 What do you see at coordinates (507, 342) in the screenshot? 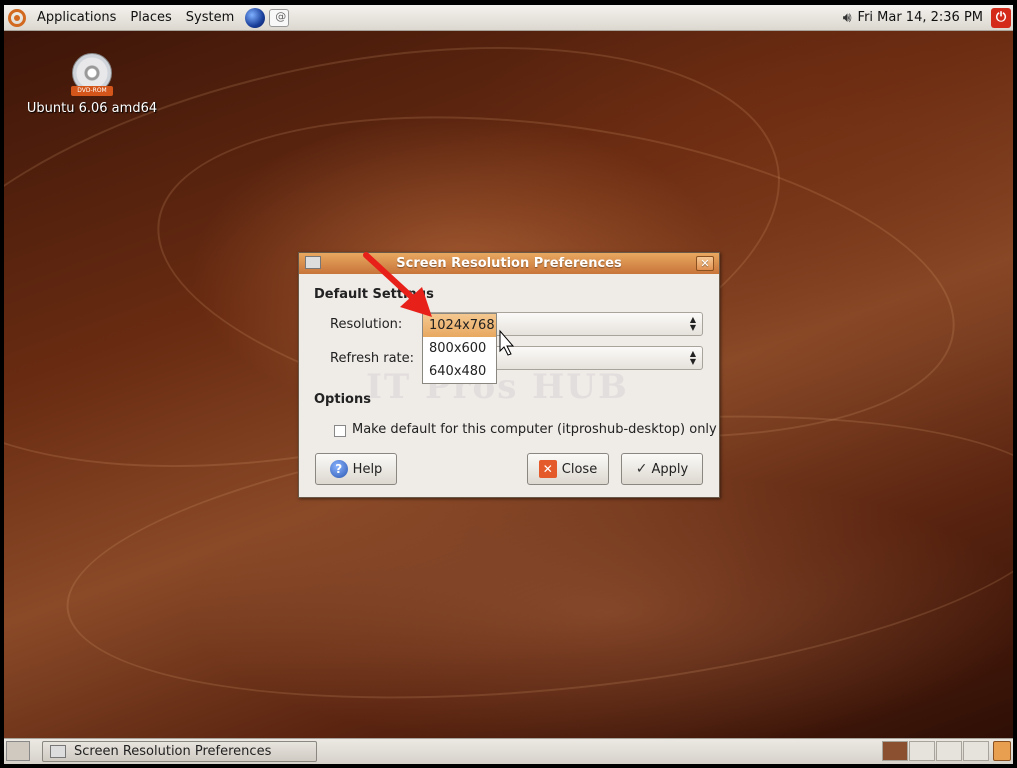
I see `mouse-cursor-icon` at bounding box center [507, 342].